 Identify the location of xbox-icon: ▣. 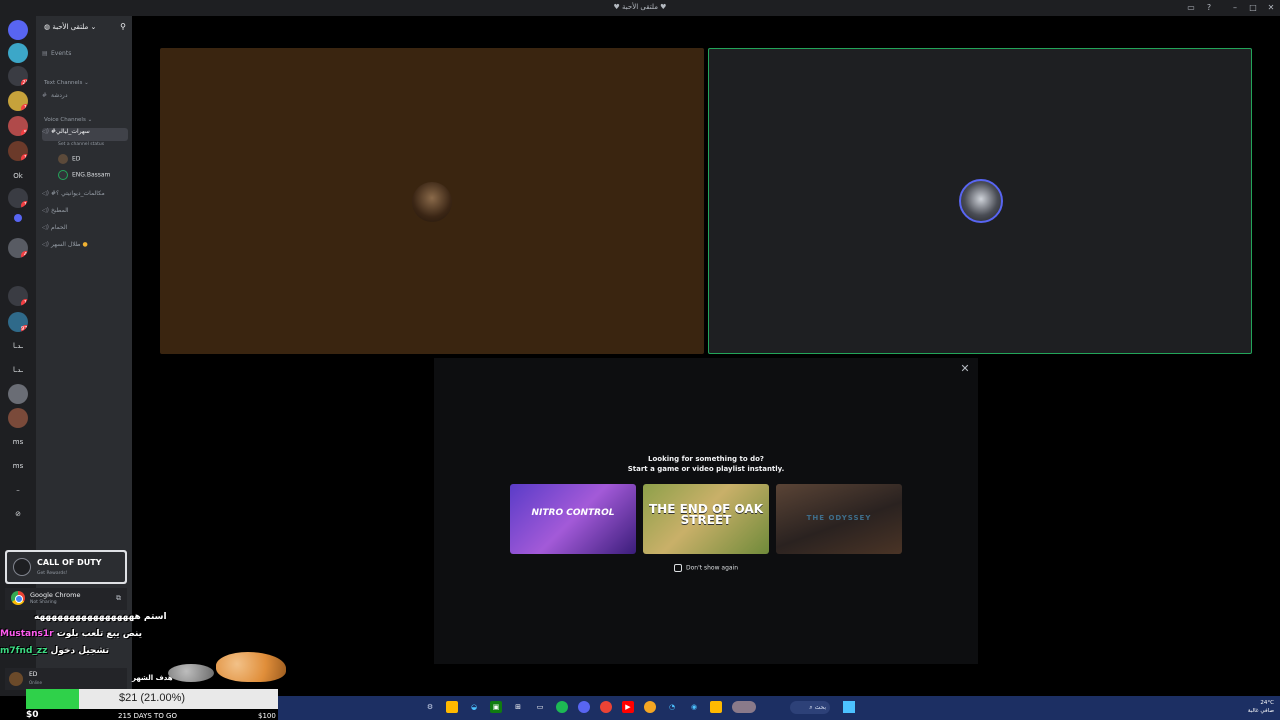
(496, 707).